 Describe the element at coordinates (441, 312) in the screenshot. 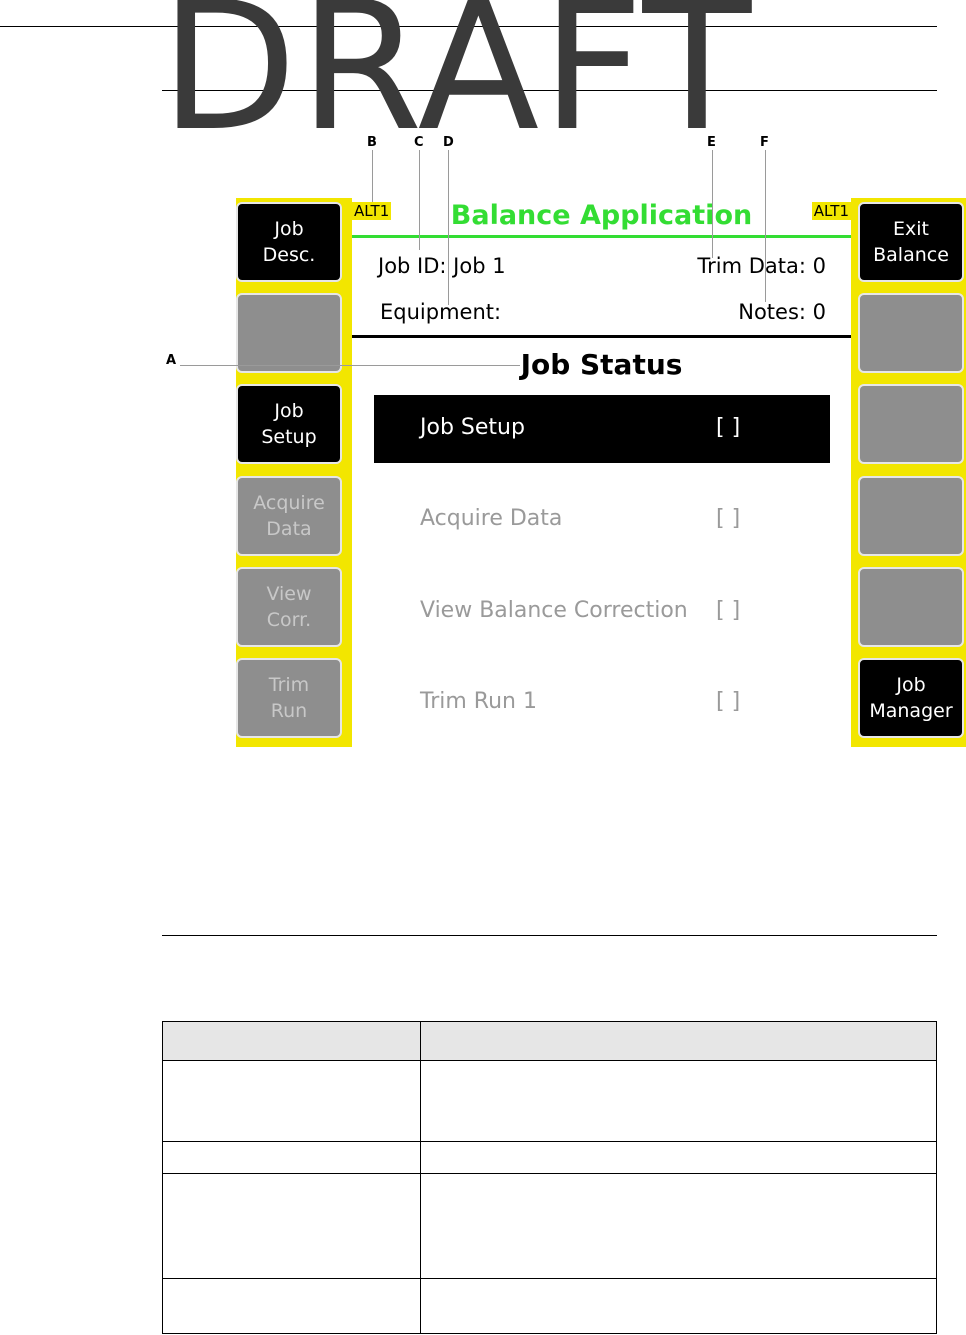

I see `equipment: Equipment:` at that location.